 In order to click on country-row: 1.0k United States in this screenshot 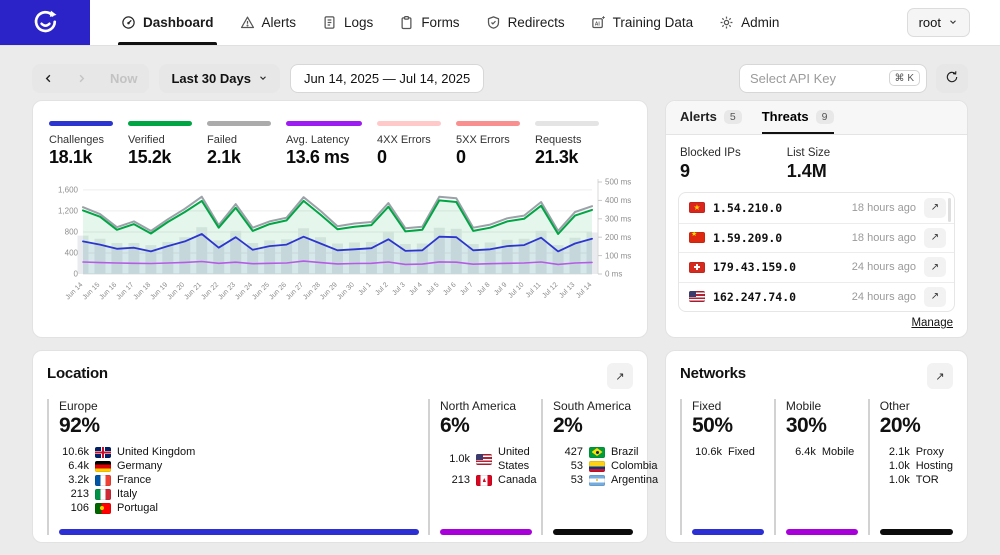, I will do `click(486, 459)`.